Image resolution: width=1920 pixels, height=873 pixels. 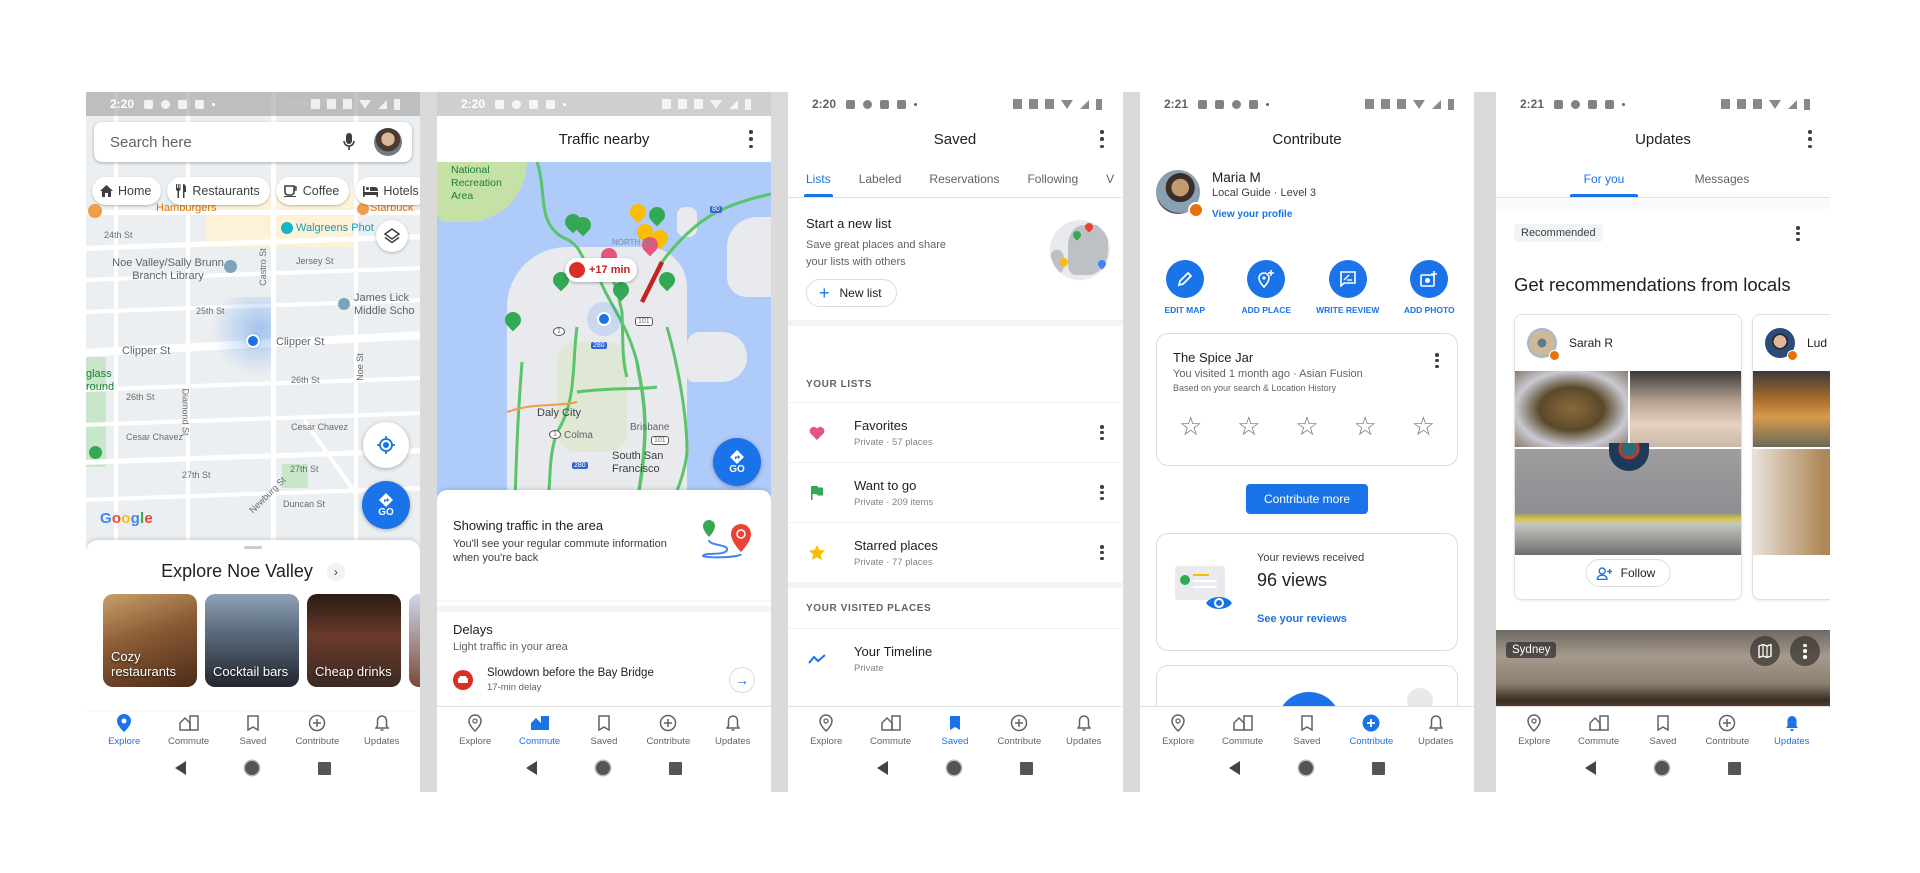 I want to click on tab-messages: Messages, so click(x=1722, y=179).